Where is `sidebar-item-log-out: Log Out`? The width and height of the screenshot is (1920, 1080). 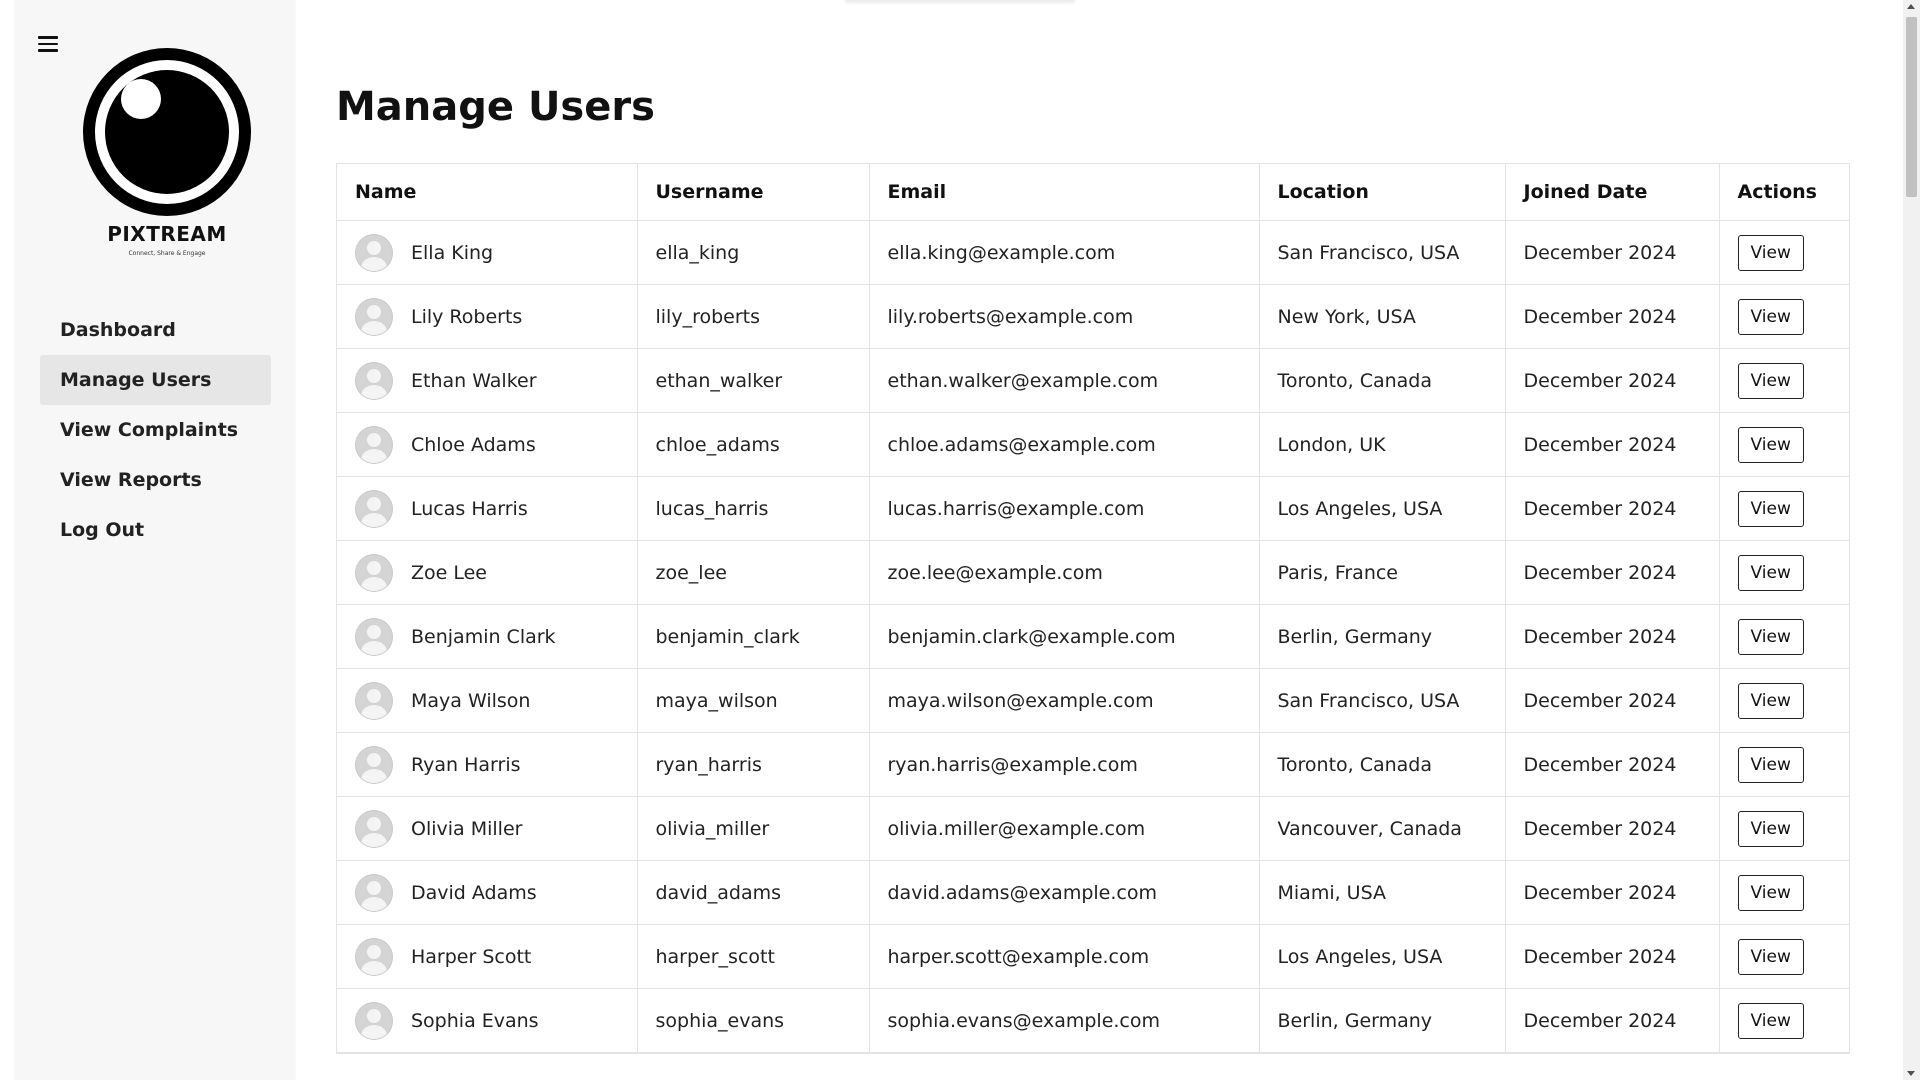
sidebar-item-log-out: Log Out is located at coordinates (155, 530).